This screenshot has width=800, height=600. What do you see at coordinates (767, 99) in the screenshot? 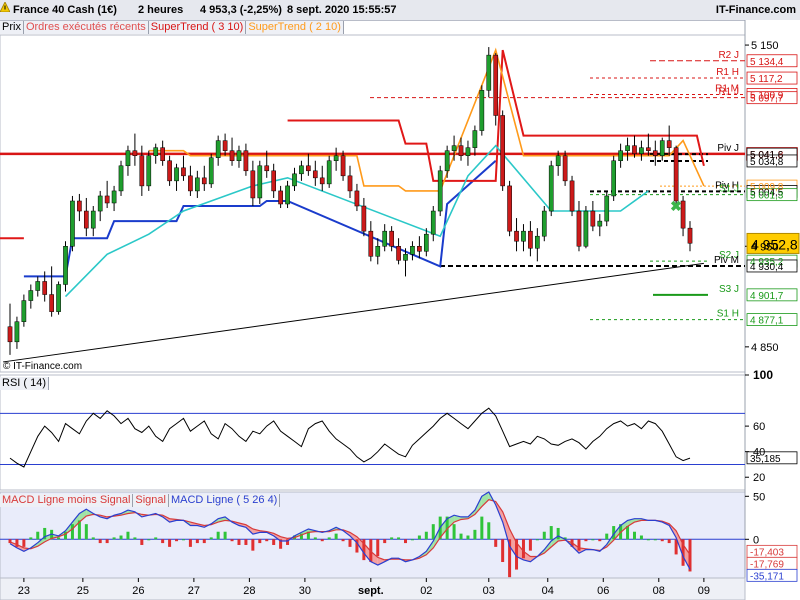
I see `level-value: 5 097,7` at bounding box center [767, 99].